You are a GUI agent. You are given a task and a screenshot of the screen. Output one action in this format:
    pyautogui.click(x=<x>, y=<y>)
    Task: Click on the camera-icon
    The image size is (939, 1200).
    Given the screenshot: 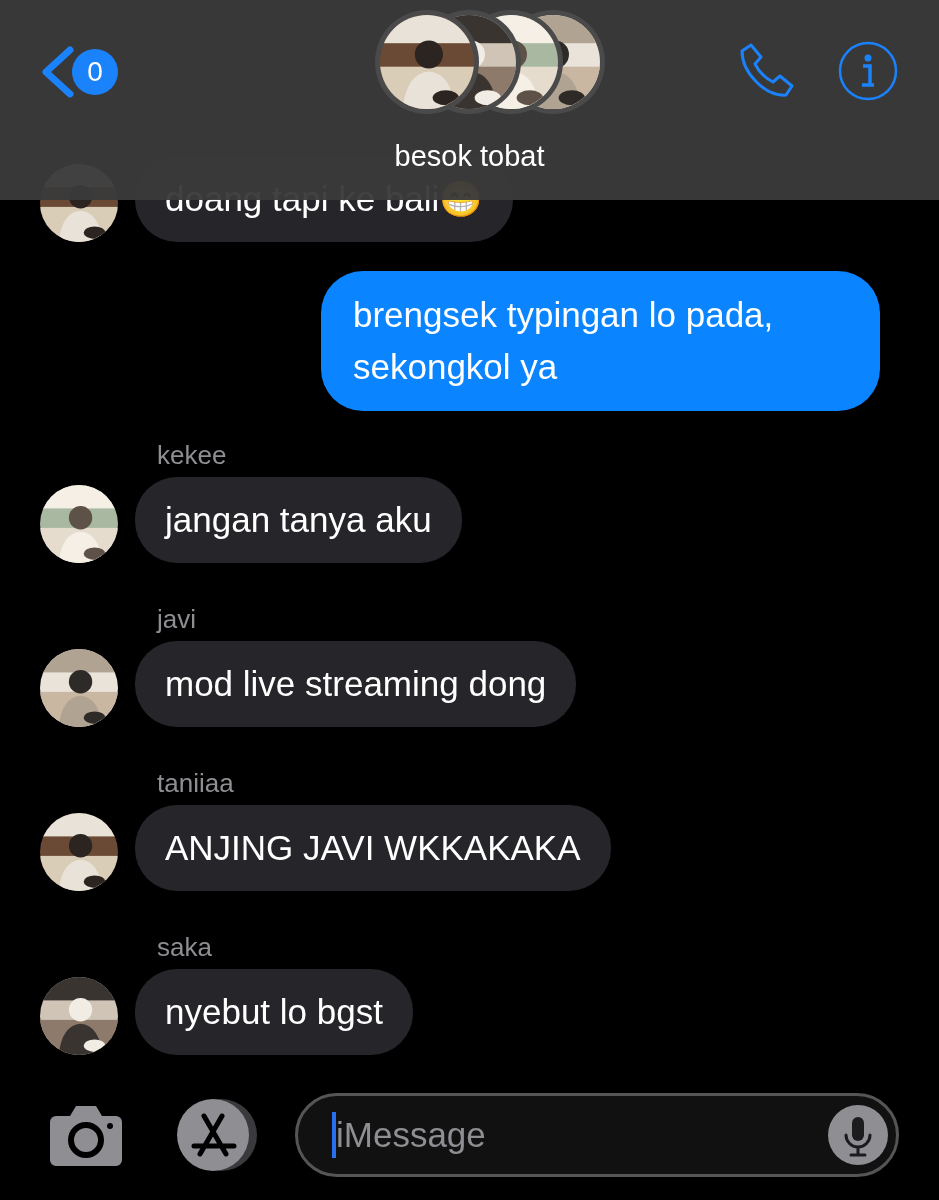 What is the action you would take?
    pyautogui.click(x=86, y=1135)
    